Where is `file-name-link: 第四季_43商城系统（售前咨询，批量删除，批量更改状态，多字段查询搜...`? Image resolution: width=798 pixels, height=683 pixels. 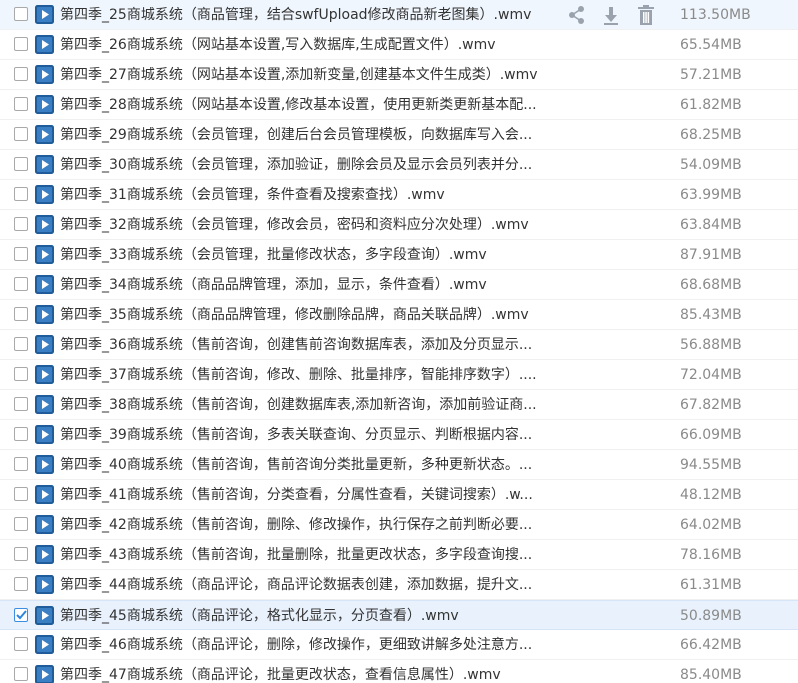 file-name-link: 第四季_43商城系统（售前咨询，批量删除，批量更改状态，多字段查询搜... is located at coordinates (315, 555).